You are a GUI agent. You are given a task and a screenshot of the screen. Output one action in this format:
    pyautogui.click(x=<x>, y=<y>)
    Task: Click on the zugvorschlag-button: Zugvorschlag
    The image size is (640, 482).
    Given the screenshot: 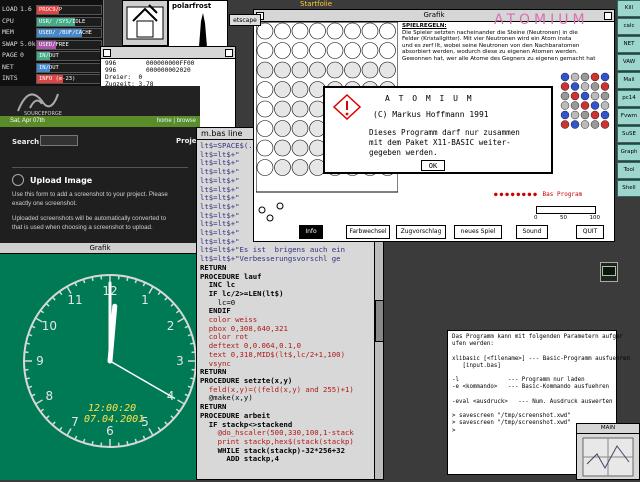 What is the action you would take?
    pyautogui.click(x=421, y=232)
    